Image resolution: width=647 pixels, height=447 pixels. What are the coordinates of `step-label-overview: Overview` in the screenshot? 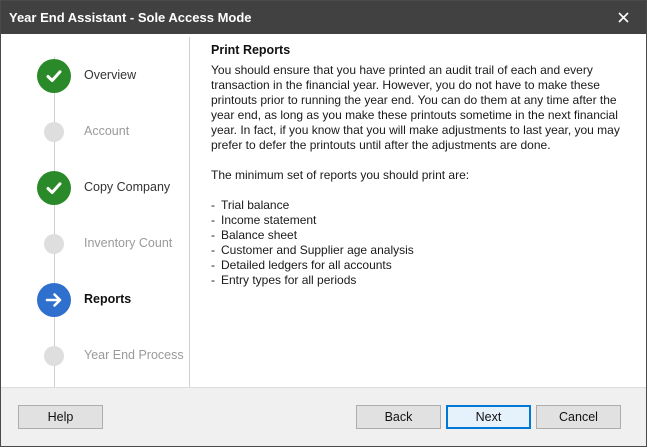 It's located at (110, 75).